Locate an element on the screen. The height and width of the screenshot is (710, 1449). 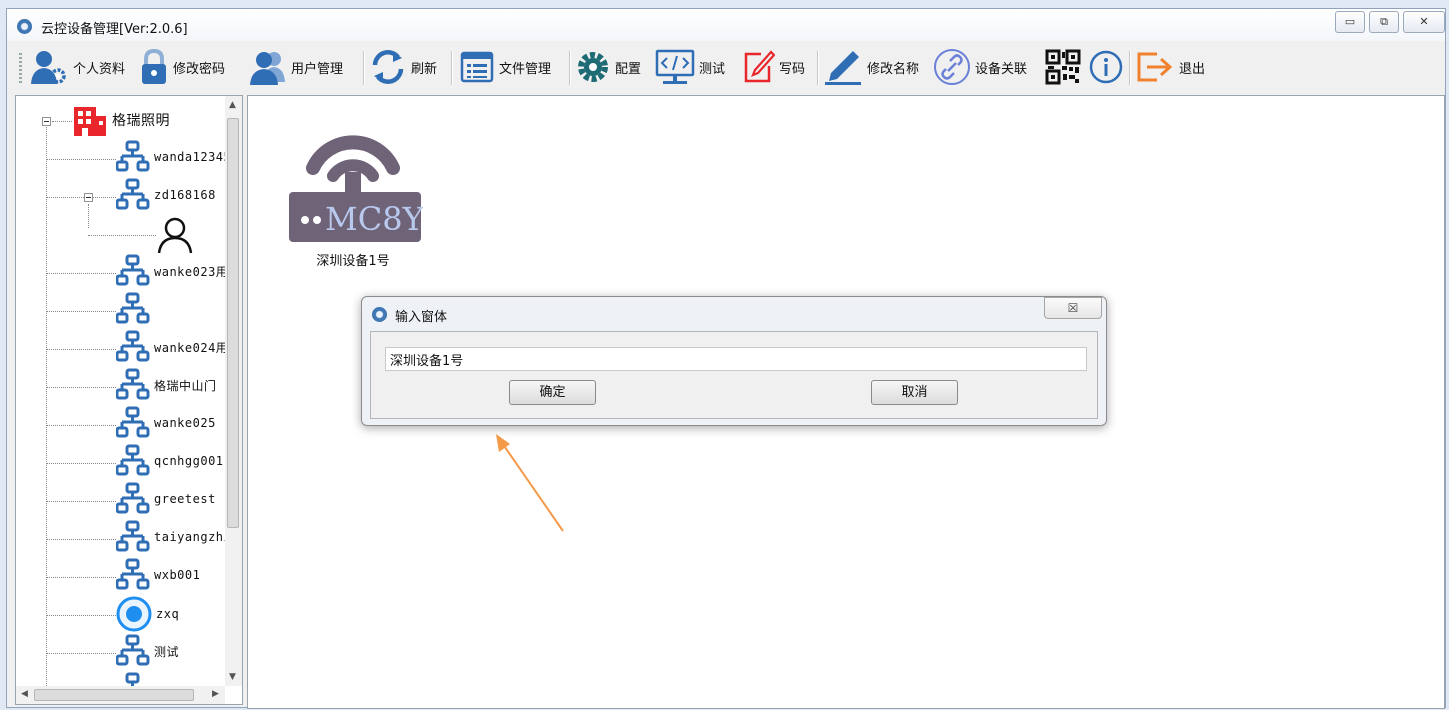
tree-node: wanke024用 is located at coordinates (172, 347).